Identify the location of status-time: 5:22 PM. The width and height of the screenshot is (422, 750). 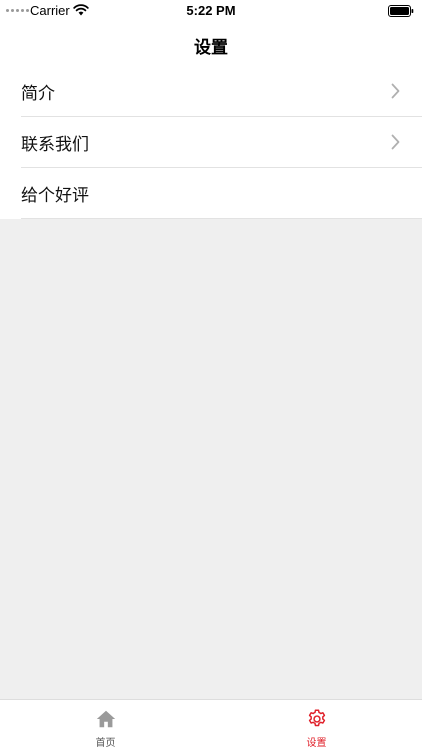
(211, 10).